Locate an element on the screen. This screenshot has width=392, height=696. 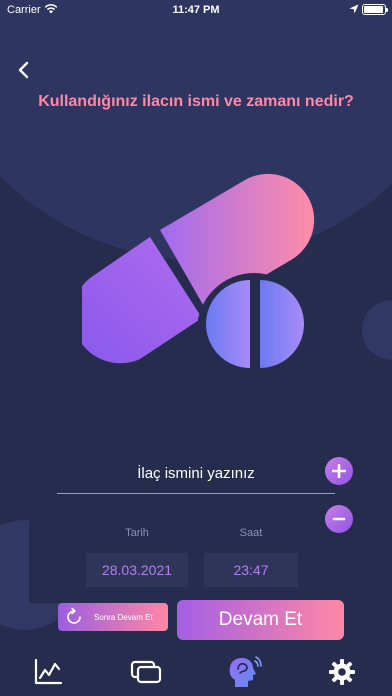
remove-medication-button is located at coordinates (339, 519).